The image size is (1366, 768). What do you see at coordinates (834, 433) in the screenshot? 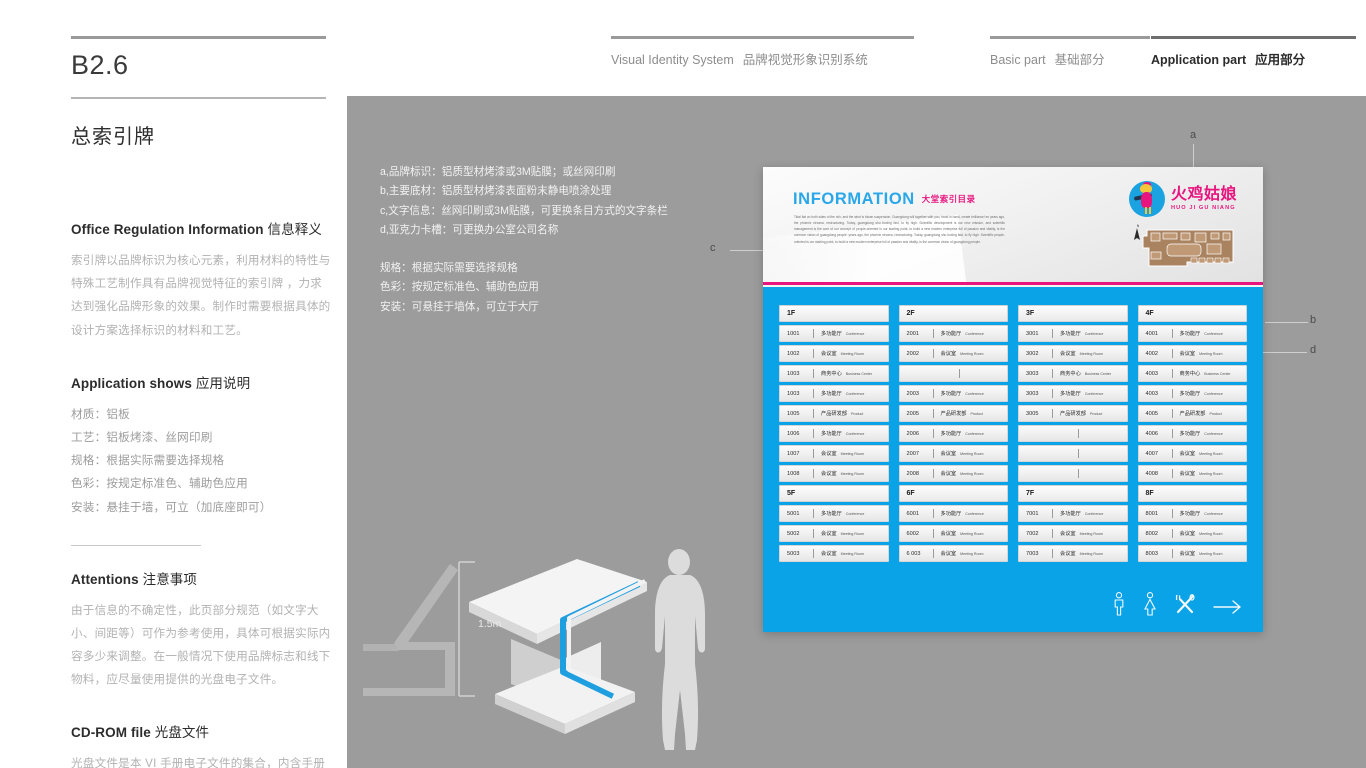
I see `directory-row: 1006 多功能厅 Conference` at bounding box center [834, 433].